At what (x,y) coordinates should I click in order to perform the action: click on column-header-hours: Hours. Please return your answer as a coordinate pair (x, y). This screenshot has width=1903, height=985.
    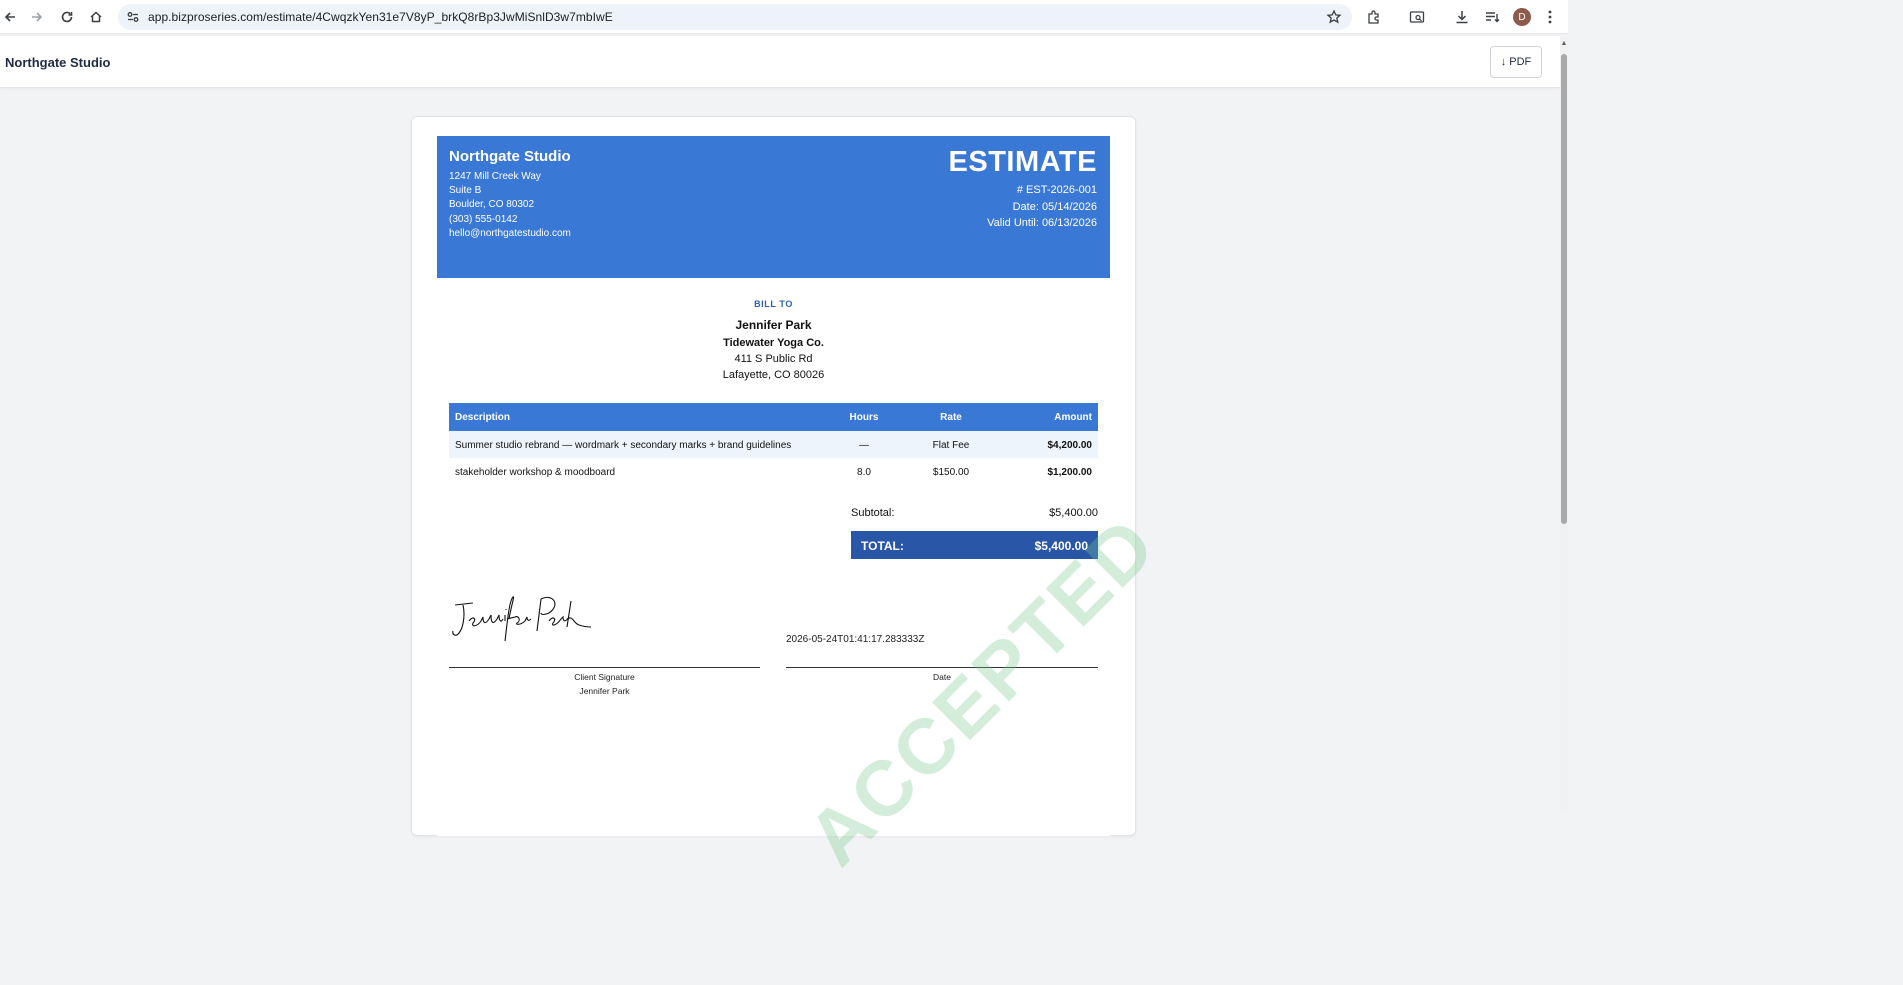
    Looking at the image, I should click on (864, 417).